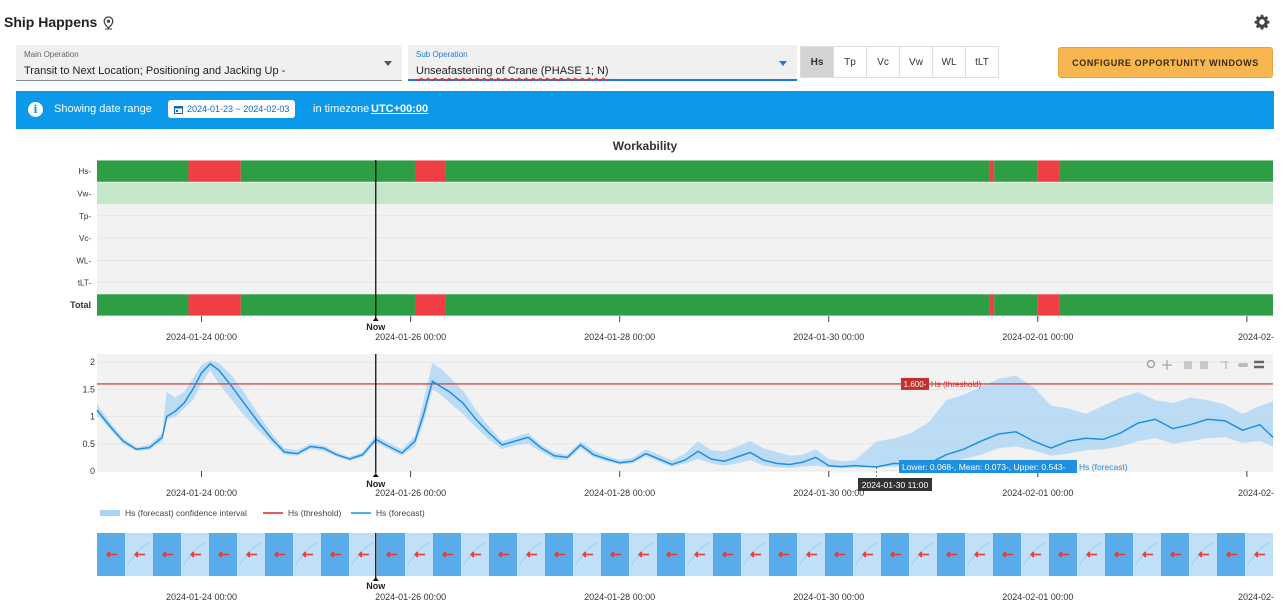 This screenshot has height=602, width=1285. I want to click on toggle-tlt: tLT, so click(982, 62).